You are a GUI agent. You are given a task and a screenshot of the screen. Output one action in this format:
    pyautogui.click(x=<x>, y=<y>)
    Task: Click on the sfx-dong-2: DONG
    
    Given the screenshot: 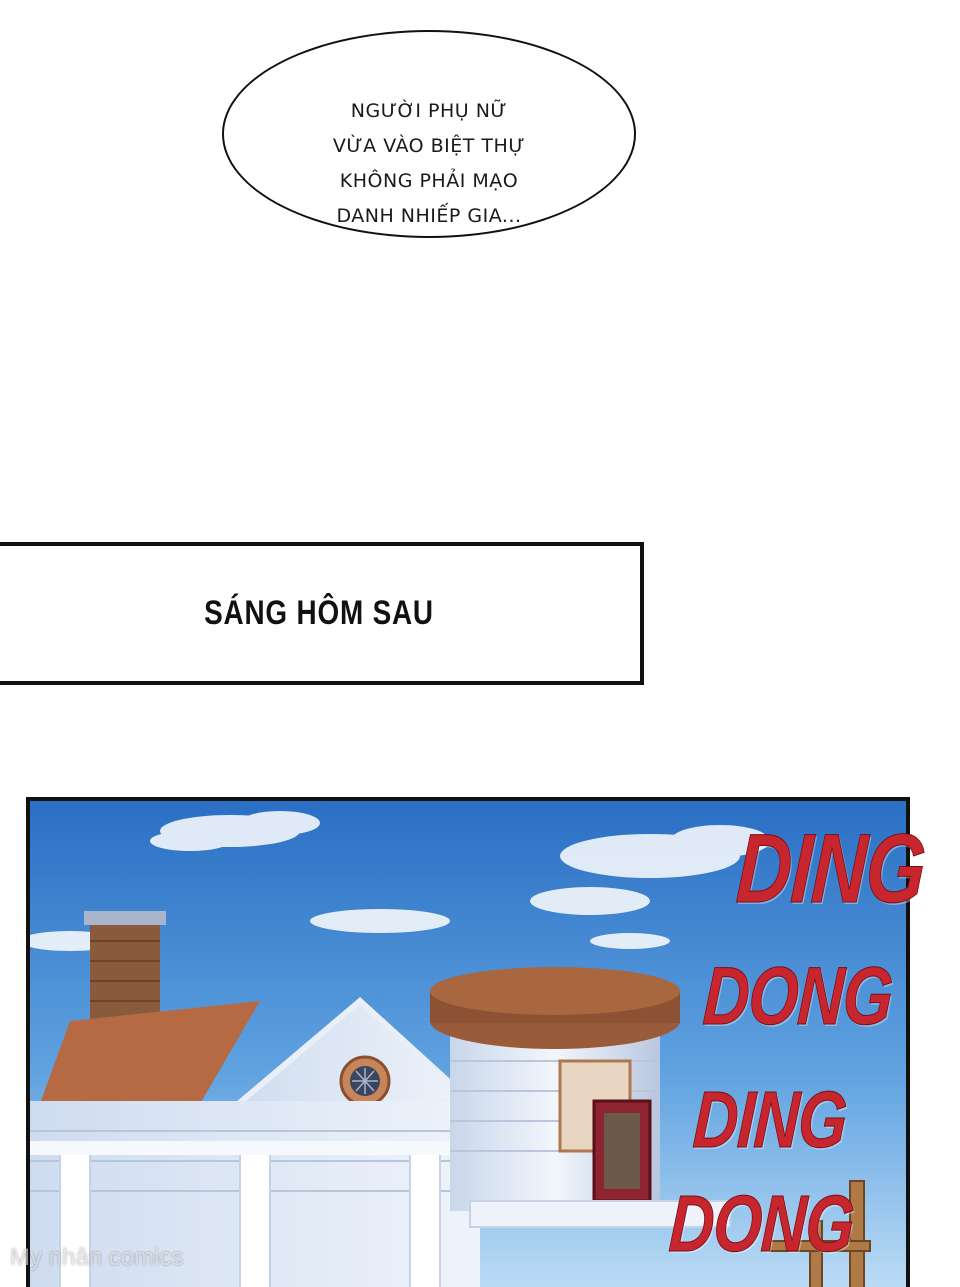 What is the action you would take?
    pyautogui.click(x=762, y=1224)
    